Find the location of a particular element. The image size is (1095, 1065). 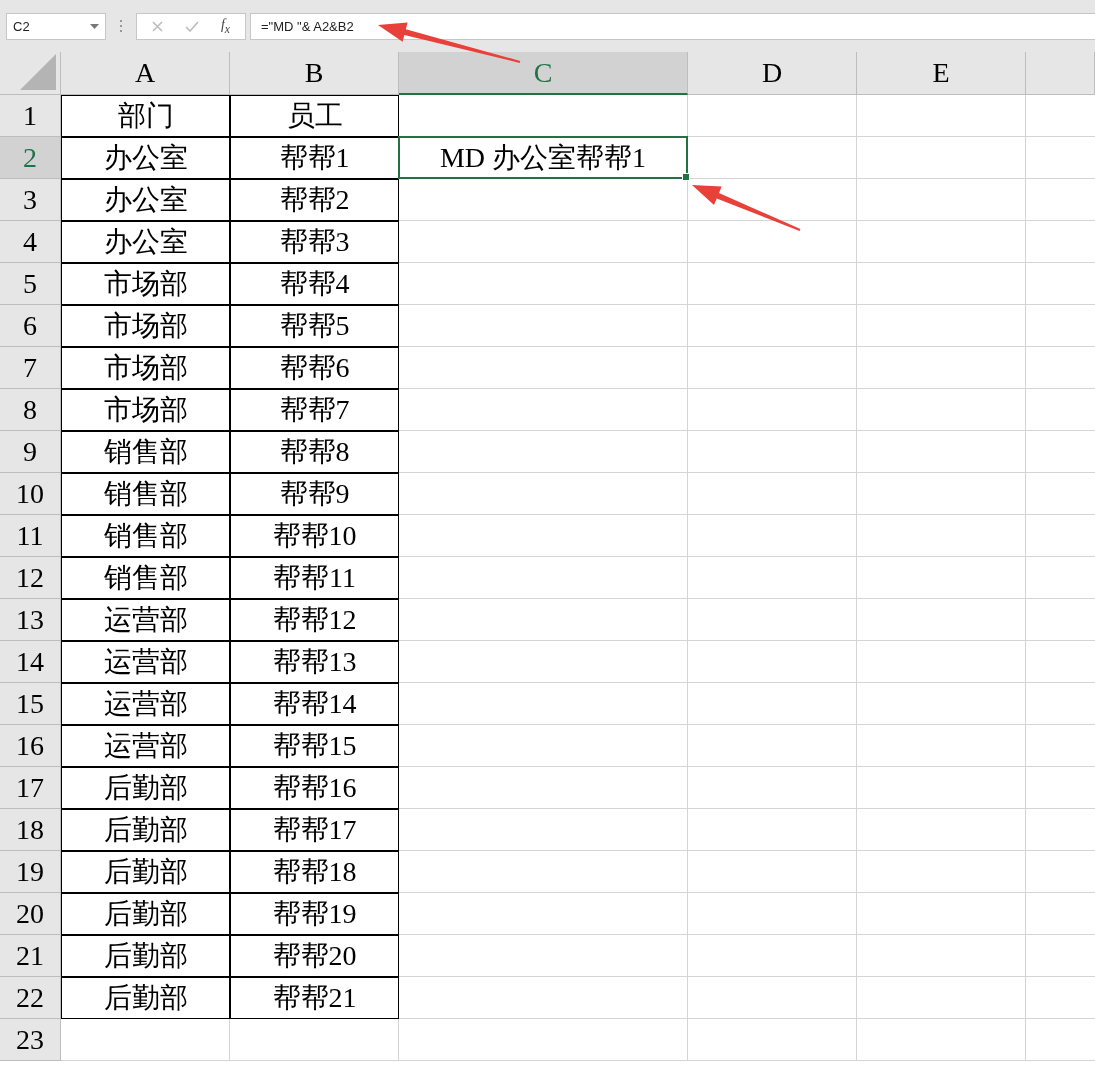

column-header: D is located at coordinates (772, 73).